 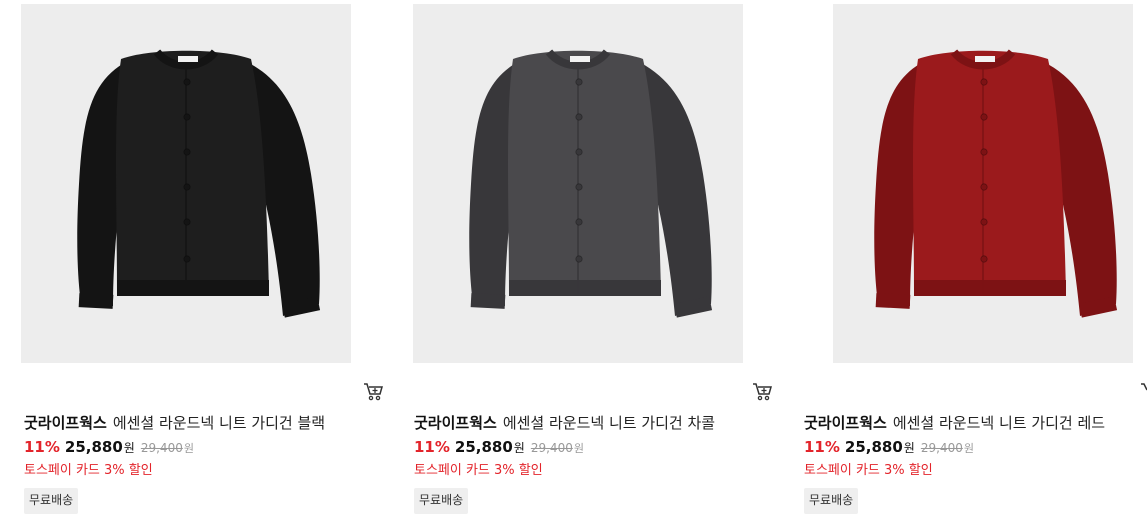 What do you see at coordinates (219, 423) in the screenshot?
I see `product-name: 에센셜 라운드넥 니트 가디건 블랙` at bounding box center [219, 423].